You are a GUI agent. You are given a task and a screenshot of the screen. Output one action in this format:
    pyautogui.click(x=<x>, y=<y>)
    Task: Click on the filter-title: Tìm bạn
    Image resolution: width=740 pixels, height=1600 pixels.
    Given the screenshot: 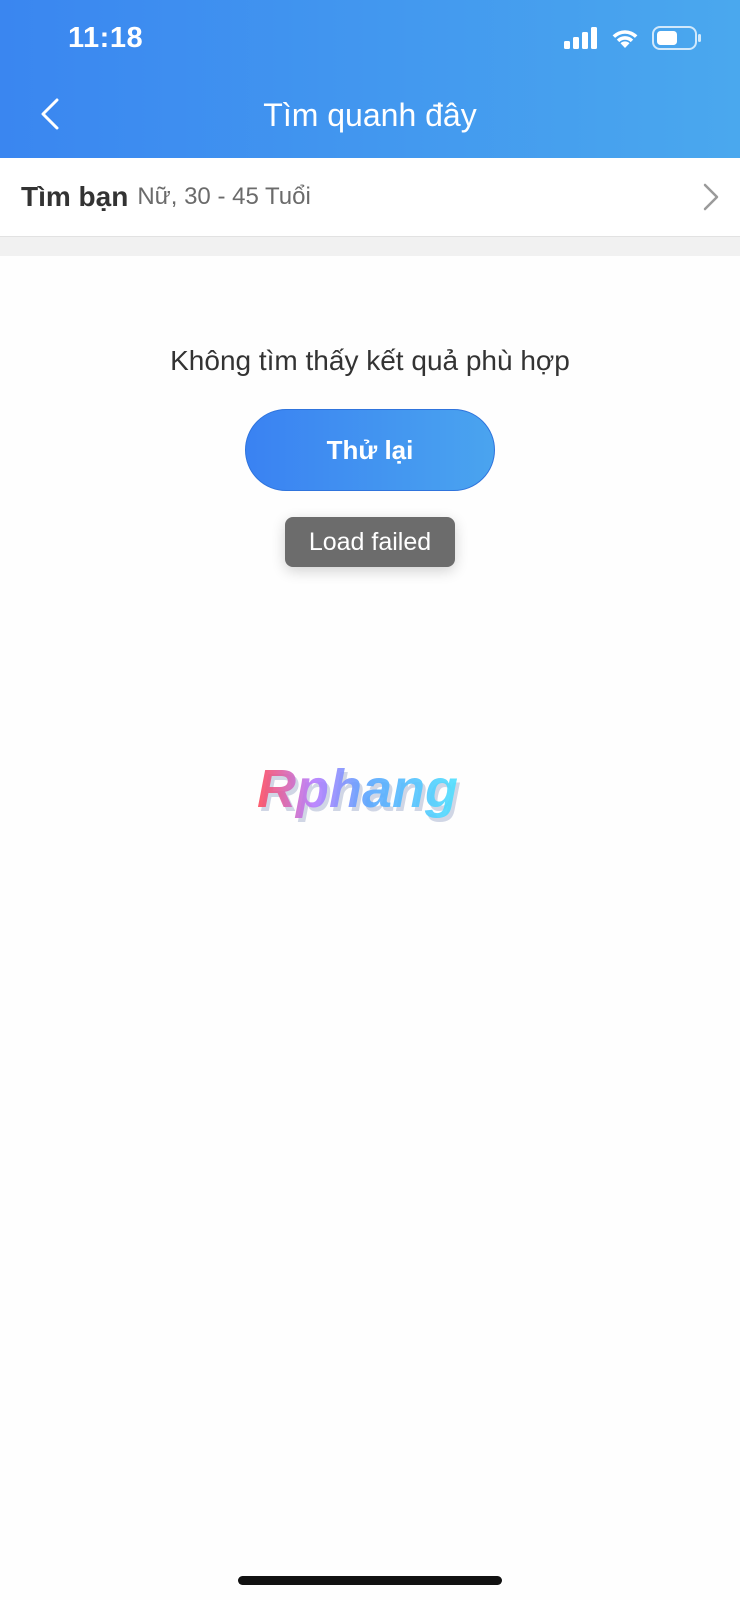 What is the action you would take?
    pyautogui.click(x=75, y=196)
    